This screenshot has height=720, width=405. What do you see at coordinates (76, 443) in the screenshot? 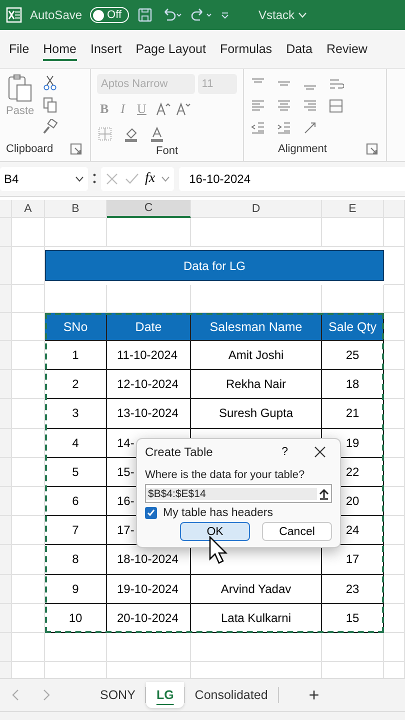
I see `table-cell: 4` at bounding box center [76, 443].